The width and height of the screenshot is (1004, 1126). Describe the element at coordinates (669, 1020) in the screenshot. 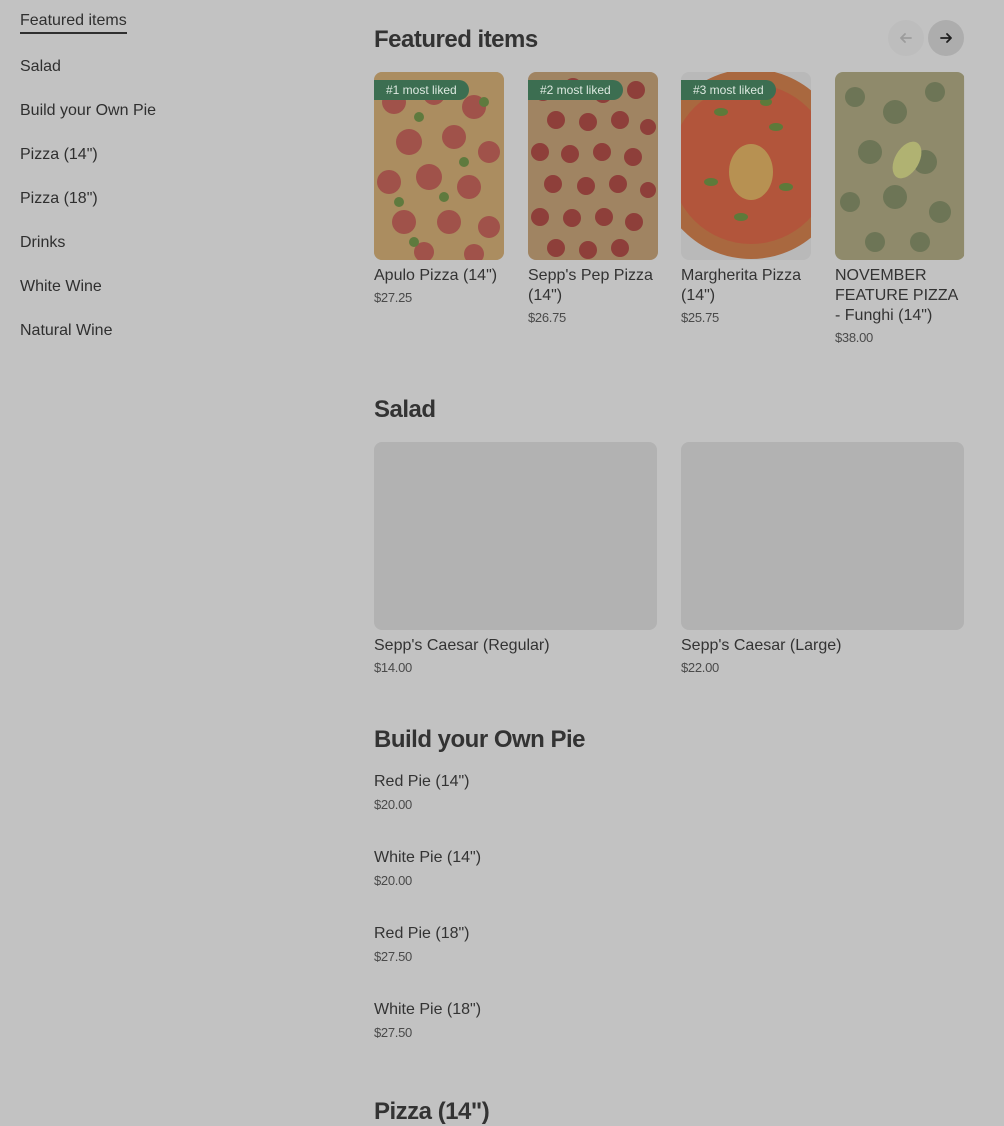

I see `menu-list-item: White Pie (18") $27.50` at that location.